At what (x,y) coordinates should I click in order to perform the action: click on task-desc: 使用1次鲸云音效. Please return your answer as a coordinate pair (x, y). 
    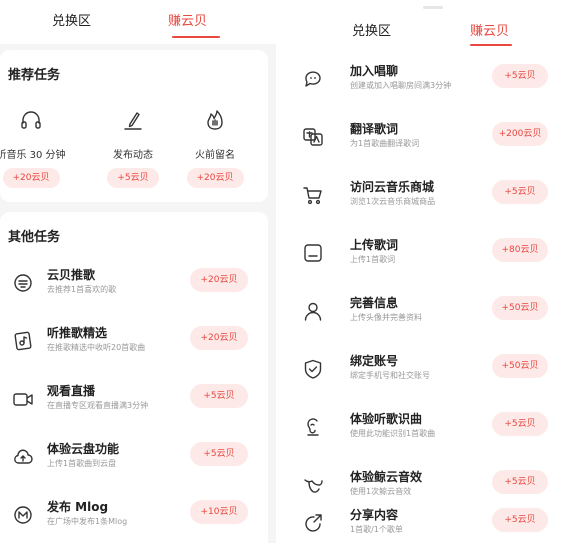
    Looking at the image, I should click on (381, 491).